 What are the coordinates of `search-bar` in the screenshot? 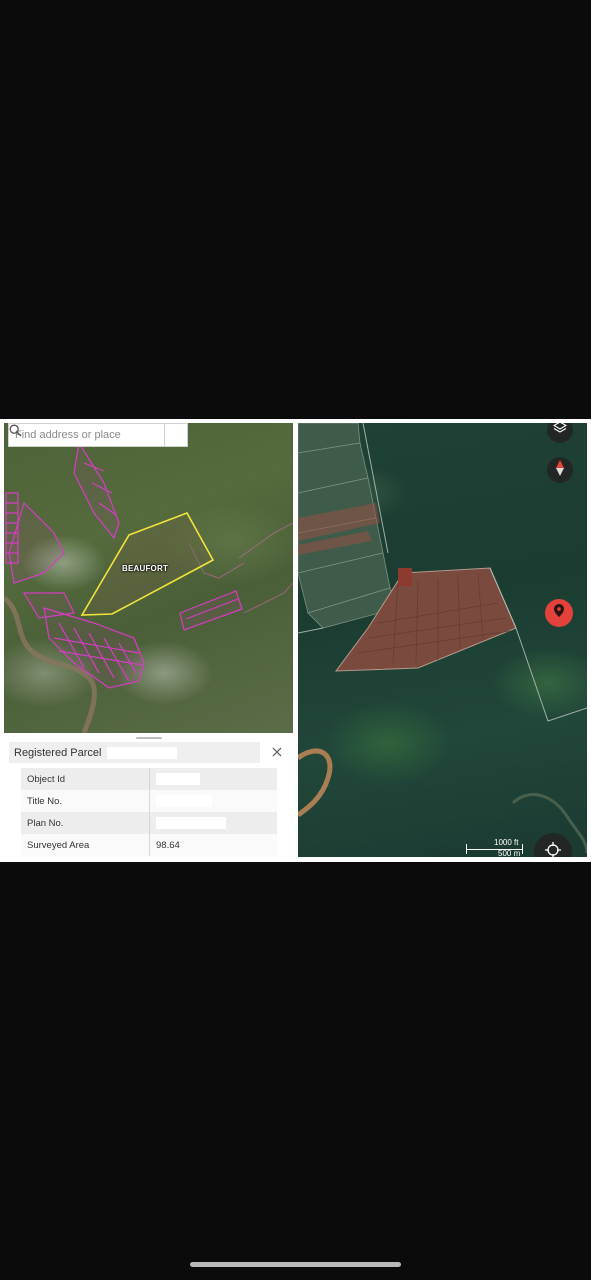 It's located at (98, 435).